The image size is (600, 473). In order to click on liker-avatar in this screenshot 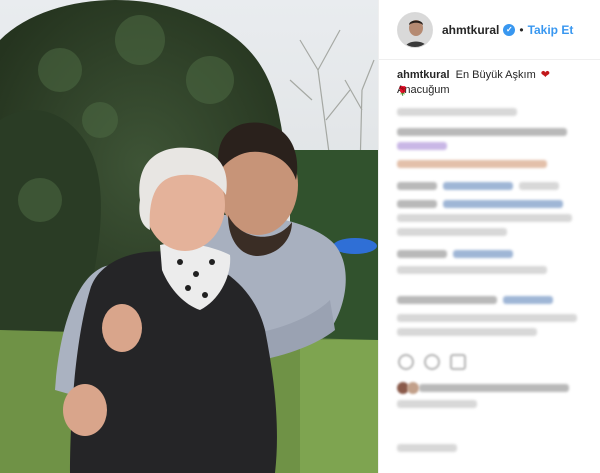, I will do `click(413, 388)`.